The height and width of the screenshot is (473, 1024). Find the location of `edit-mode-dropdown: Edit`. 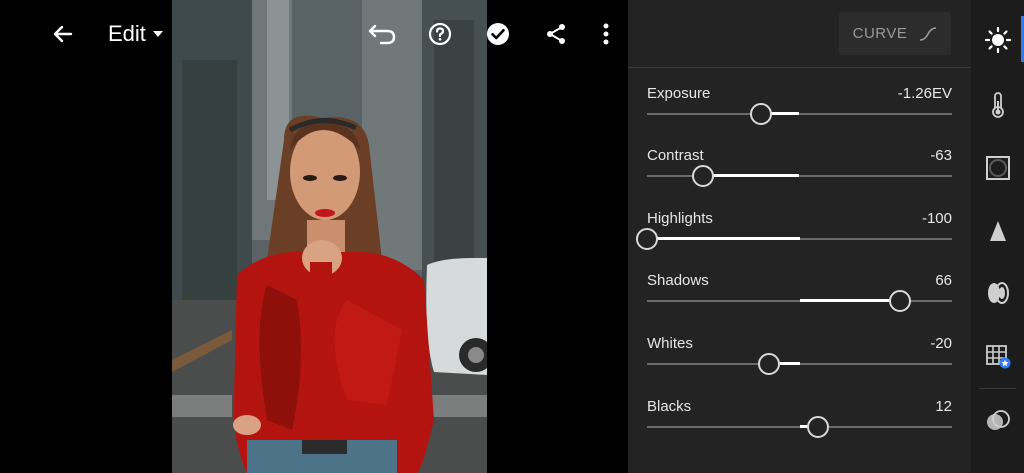

edit-mode-dropdown: Edit is located at coordinates (136, 34).